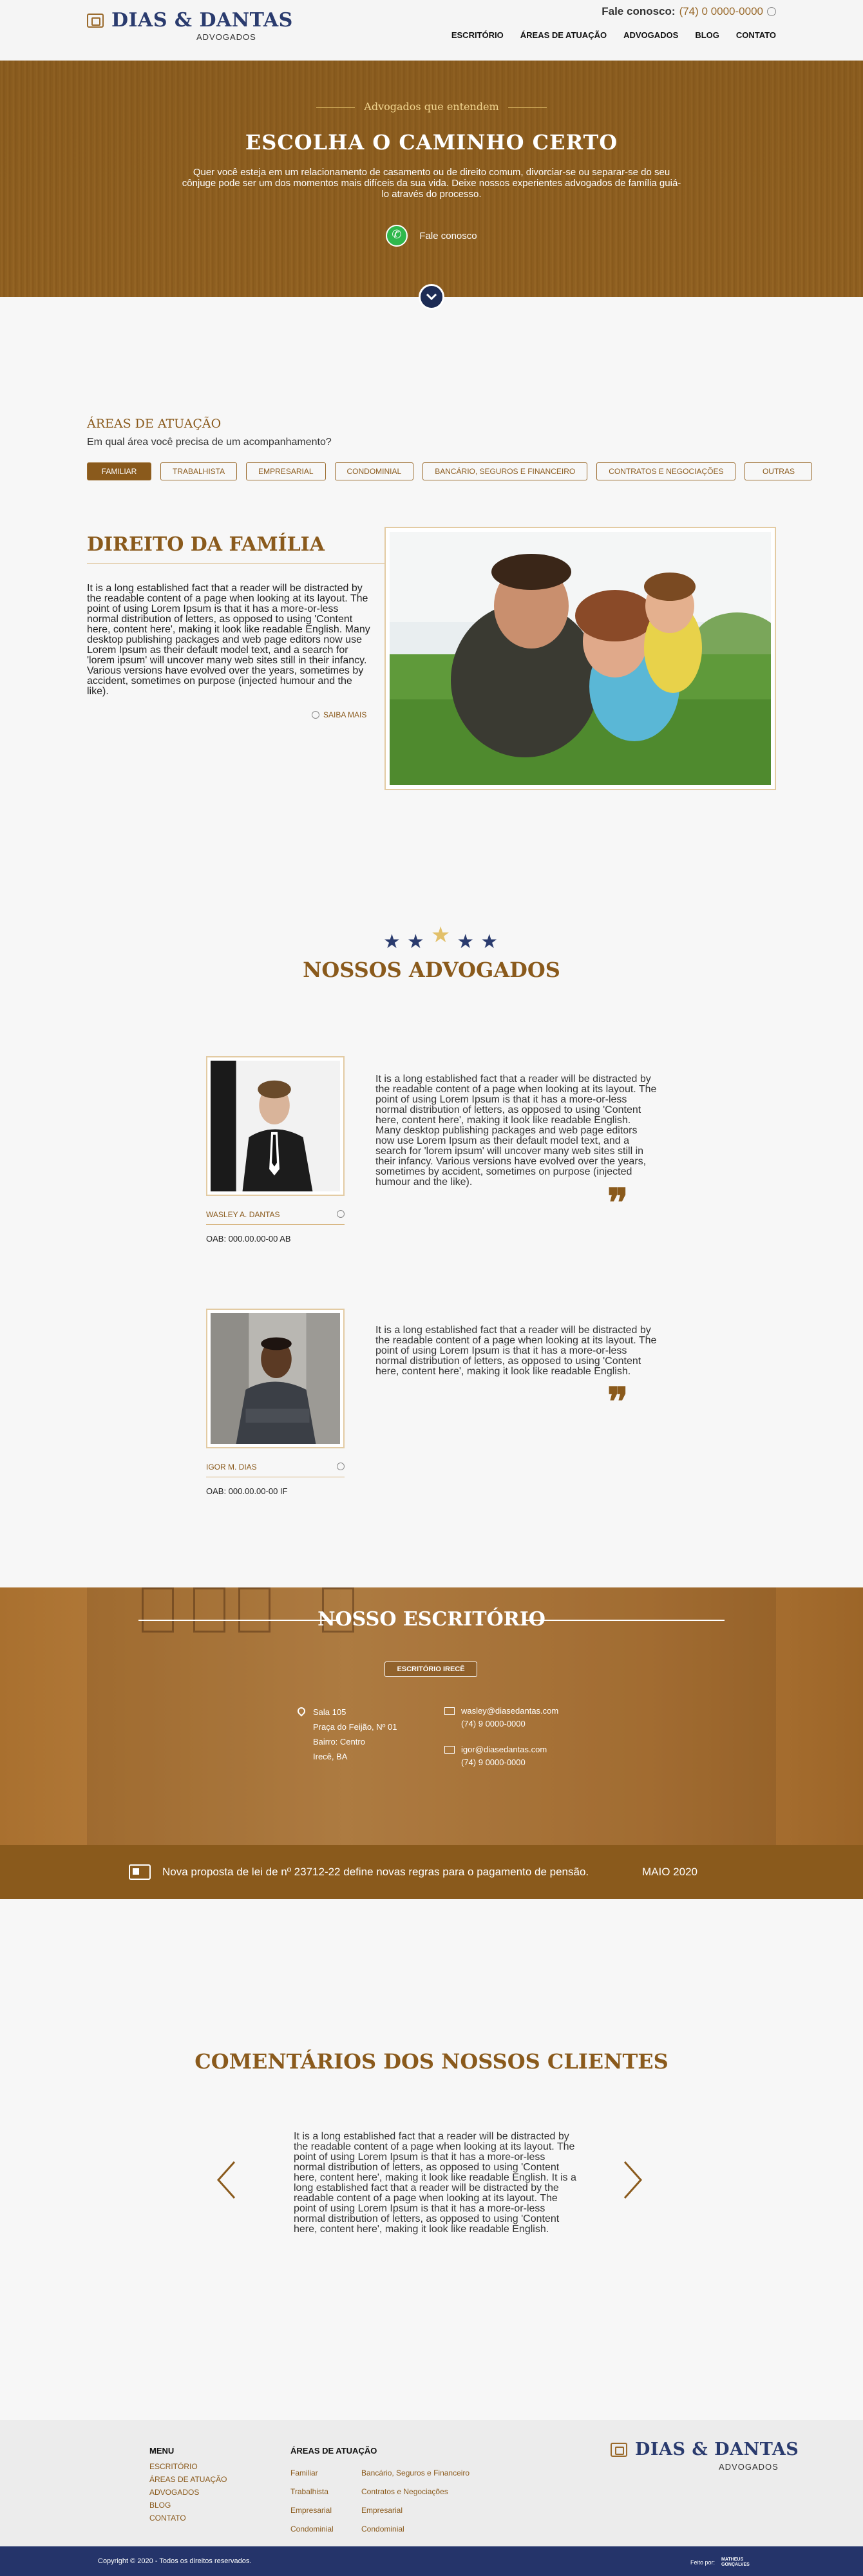  What do you see at coordinates (448, 236) in the screenshot?
I see `hero-cta-label: Fale conosco` at bounding box center [448, 236].